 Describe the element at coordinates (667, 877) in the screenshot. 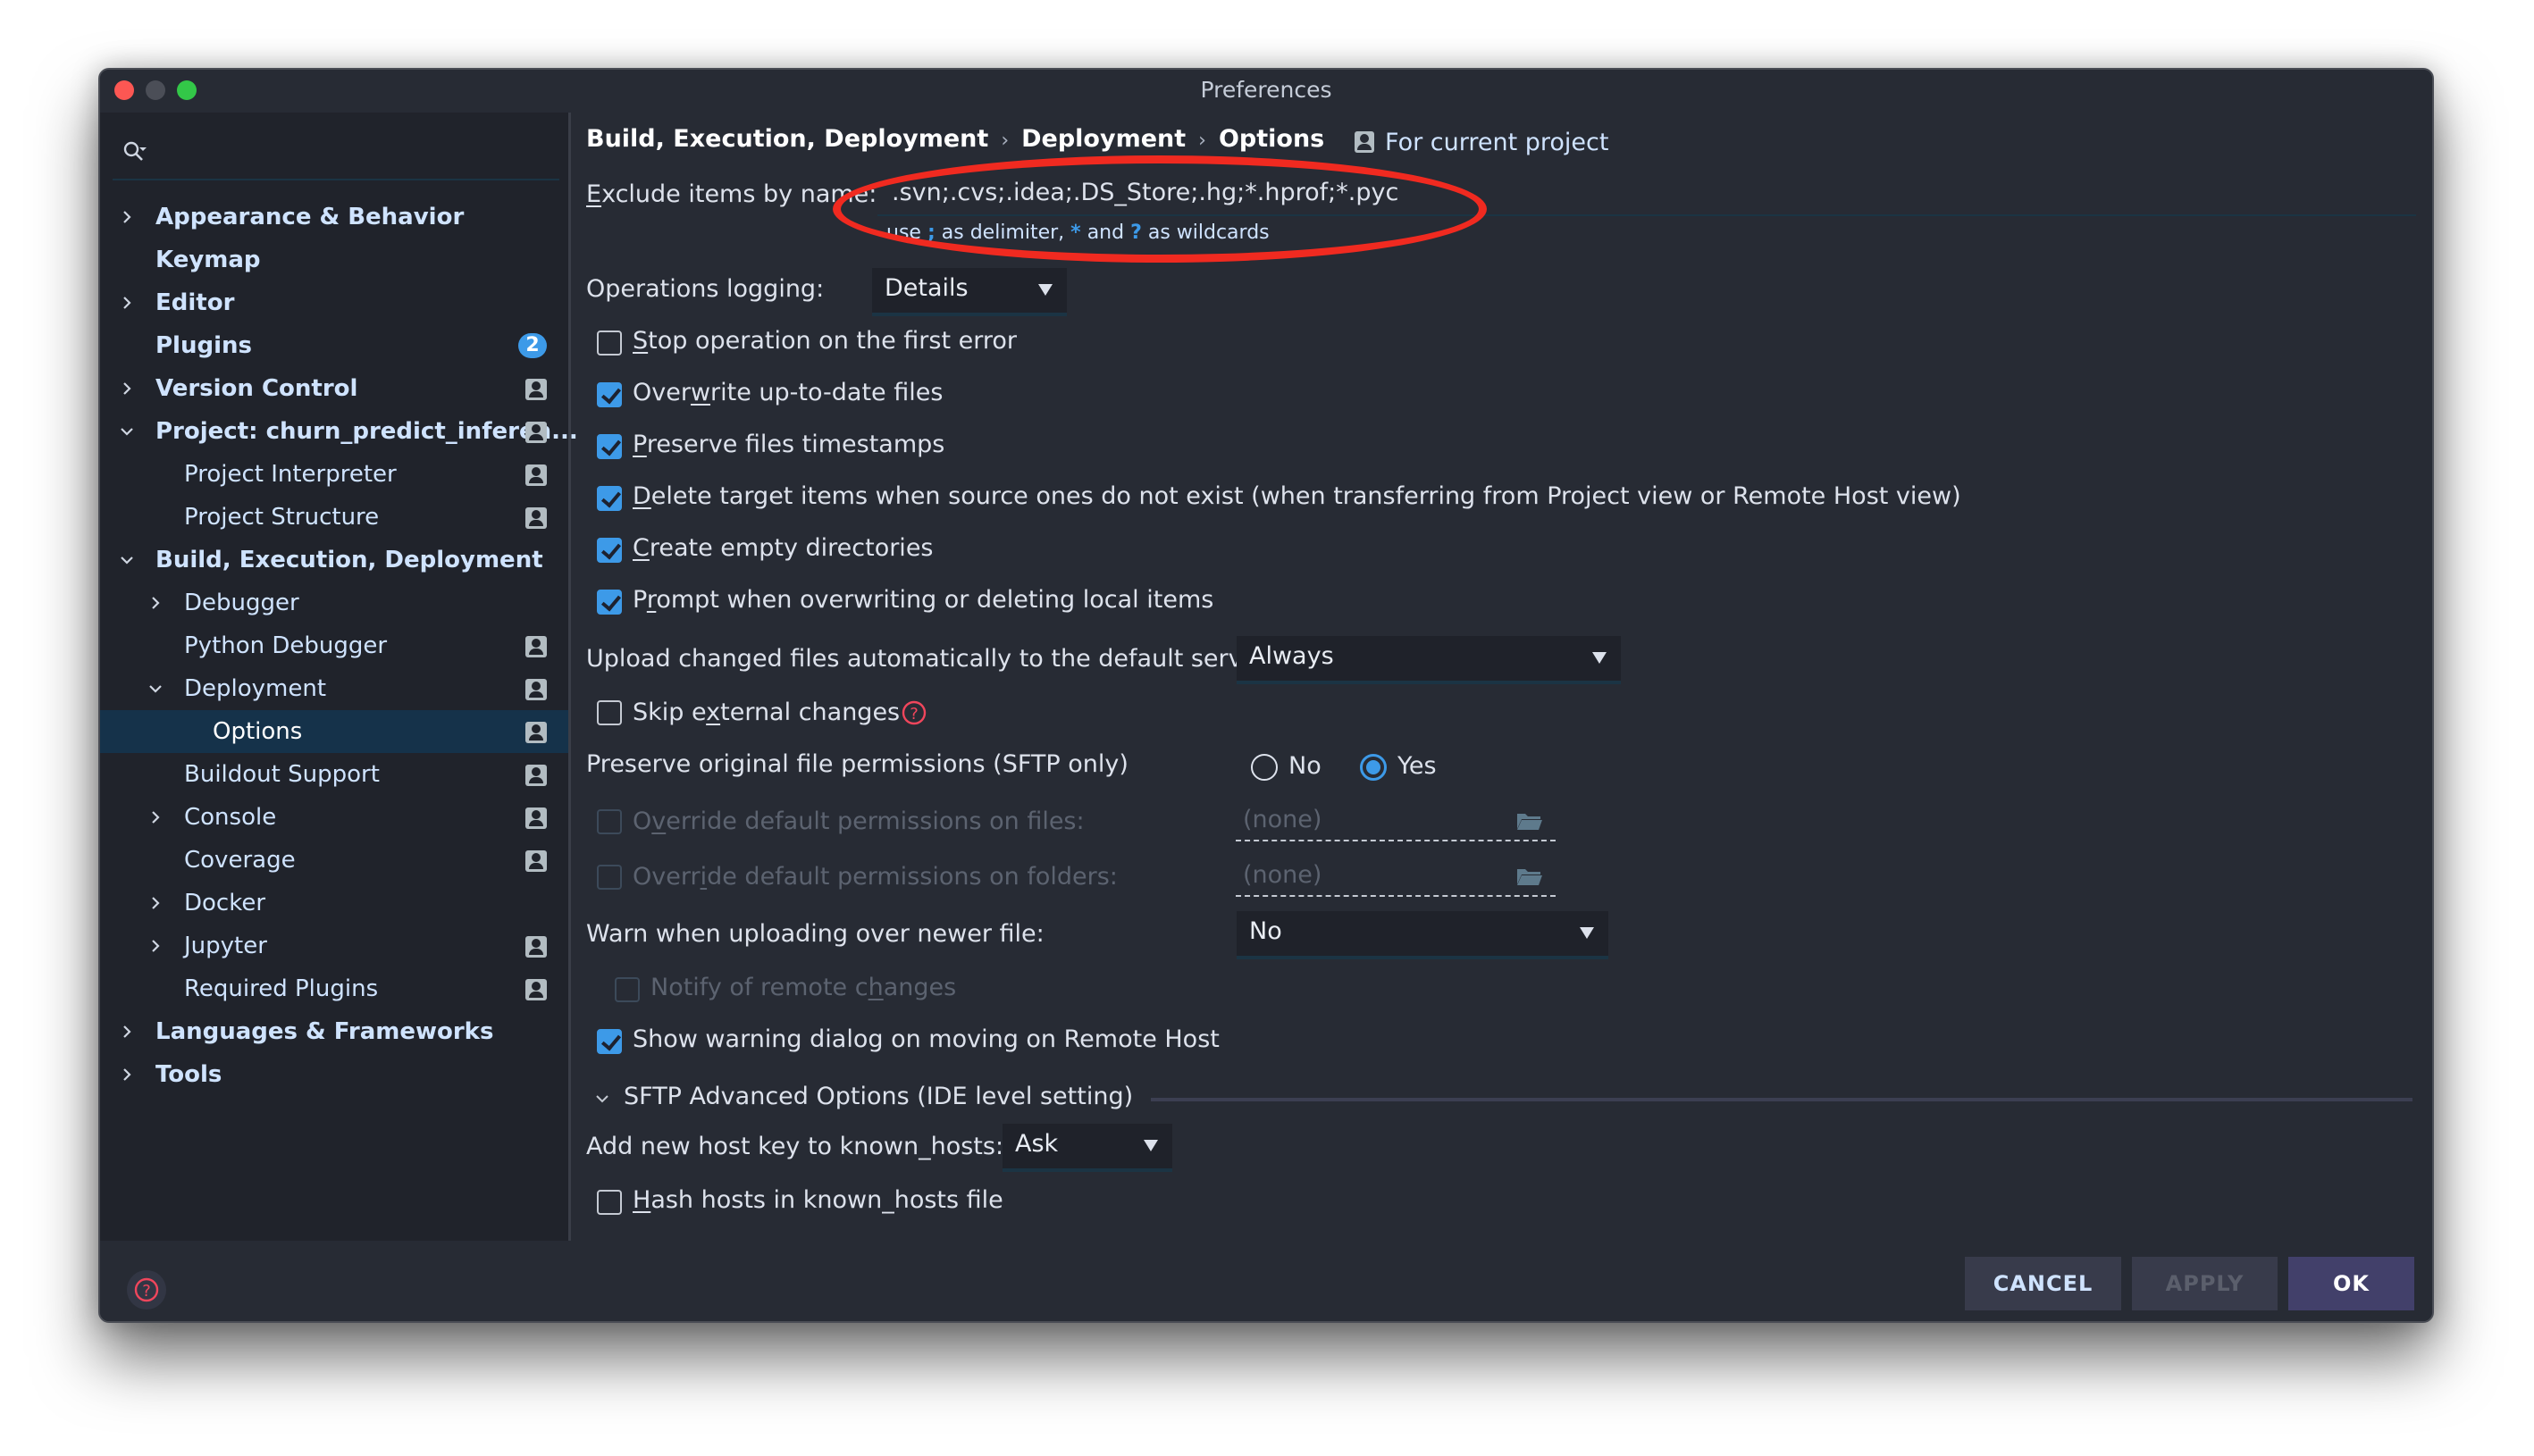

I see `label-text: Overr` at that location.